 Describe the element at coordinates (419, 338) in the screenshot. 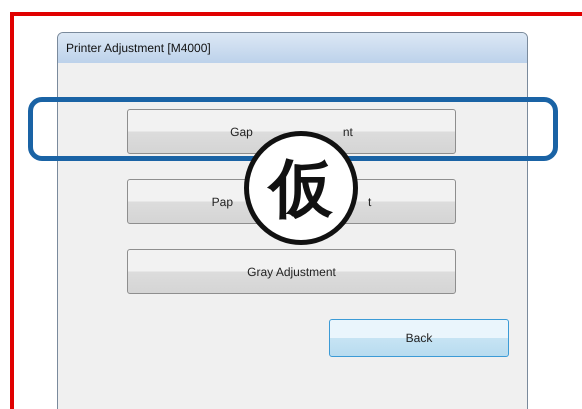

I see `back-button: Back` at that location.